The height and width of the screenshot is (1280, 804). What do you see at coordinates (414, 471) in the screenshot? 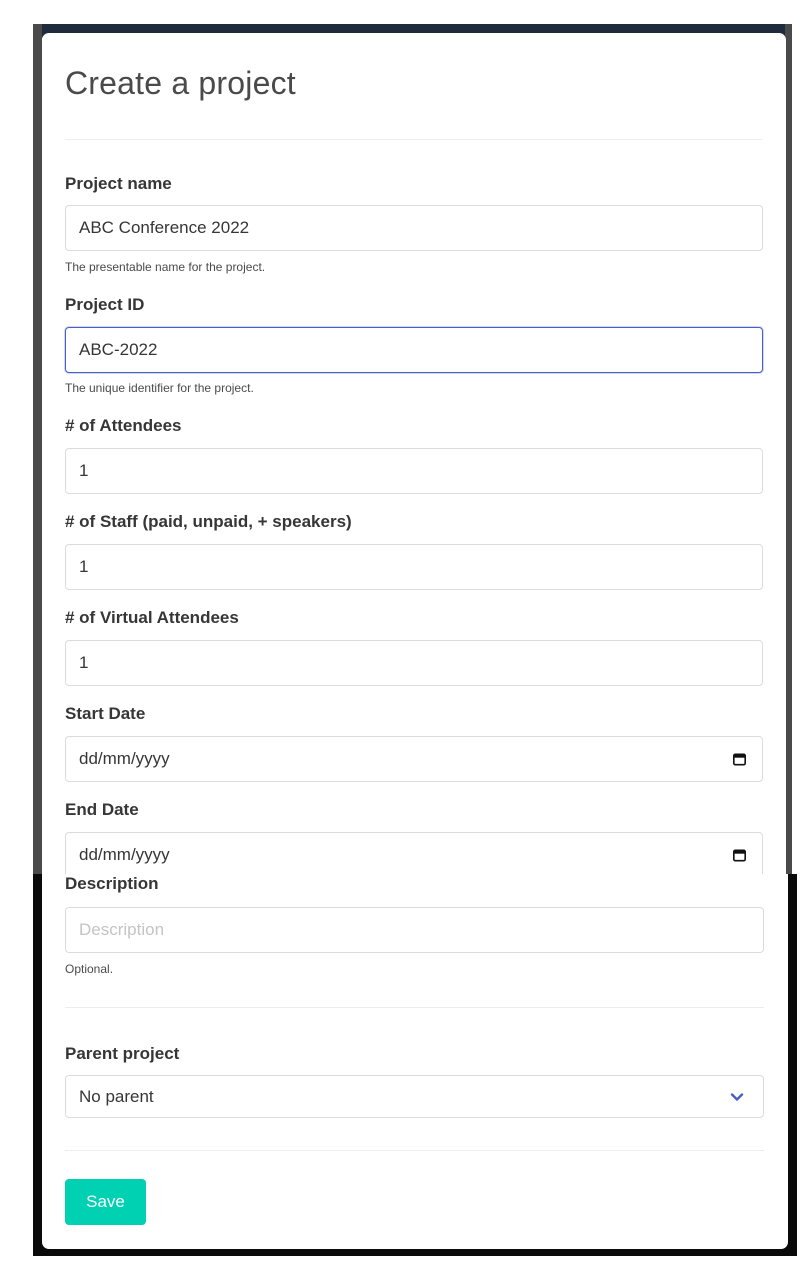
I see `attendees-input: 1` at bounding box center [414, 471].